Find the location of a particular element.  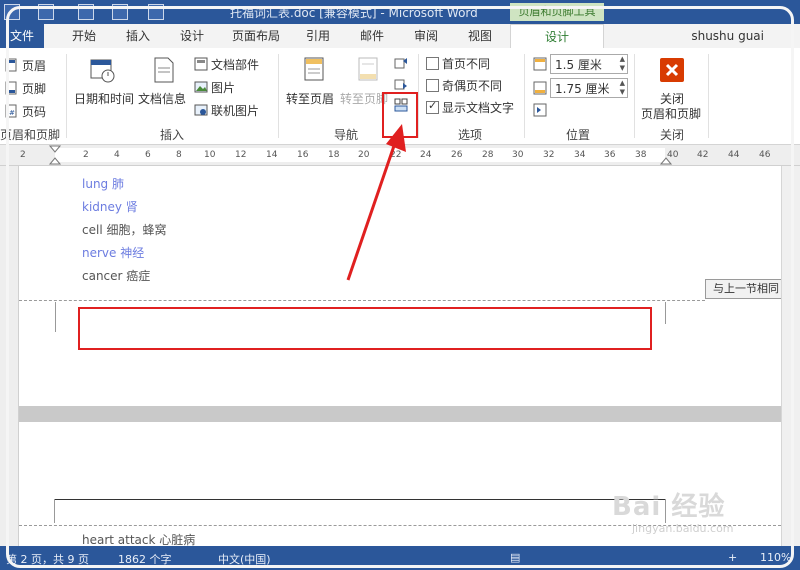

context-tab-title: 页眉和页脚工具 is located at coordinates (557, 12).